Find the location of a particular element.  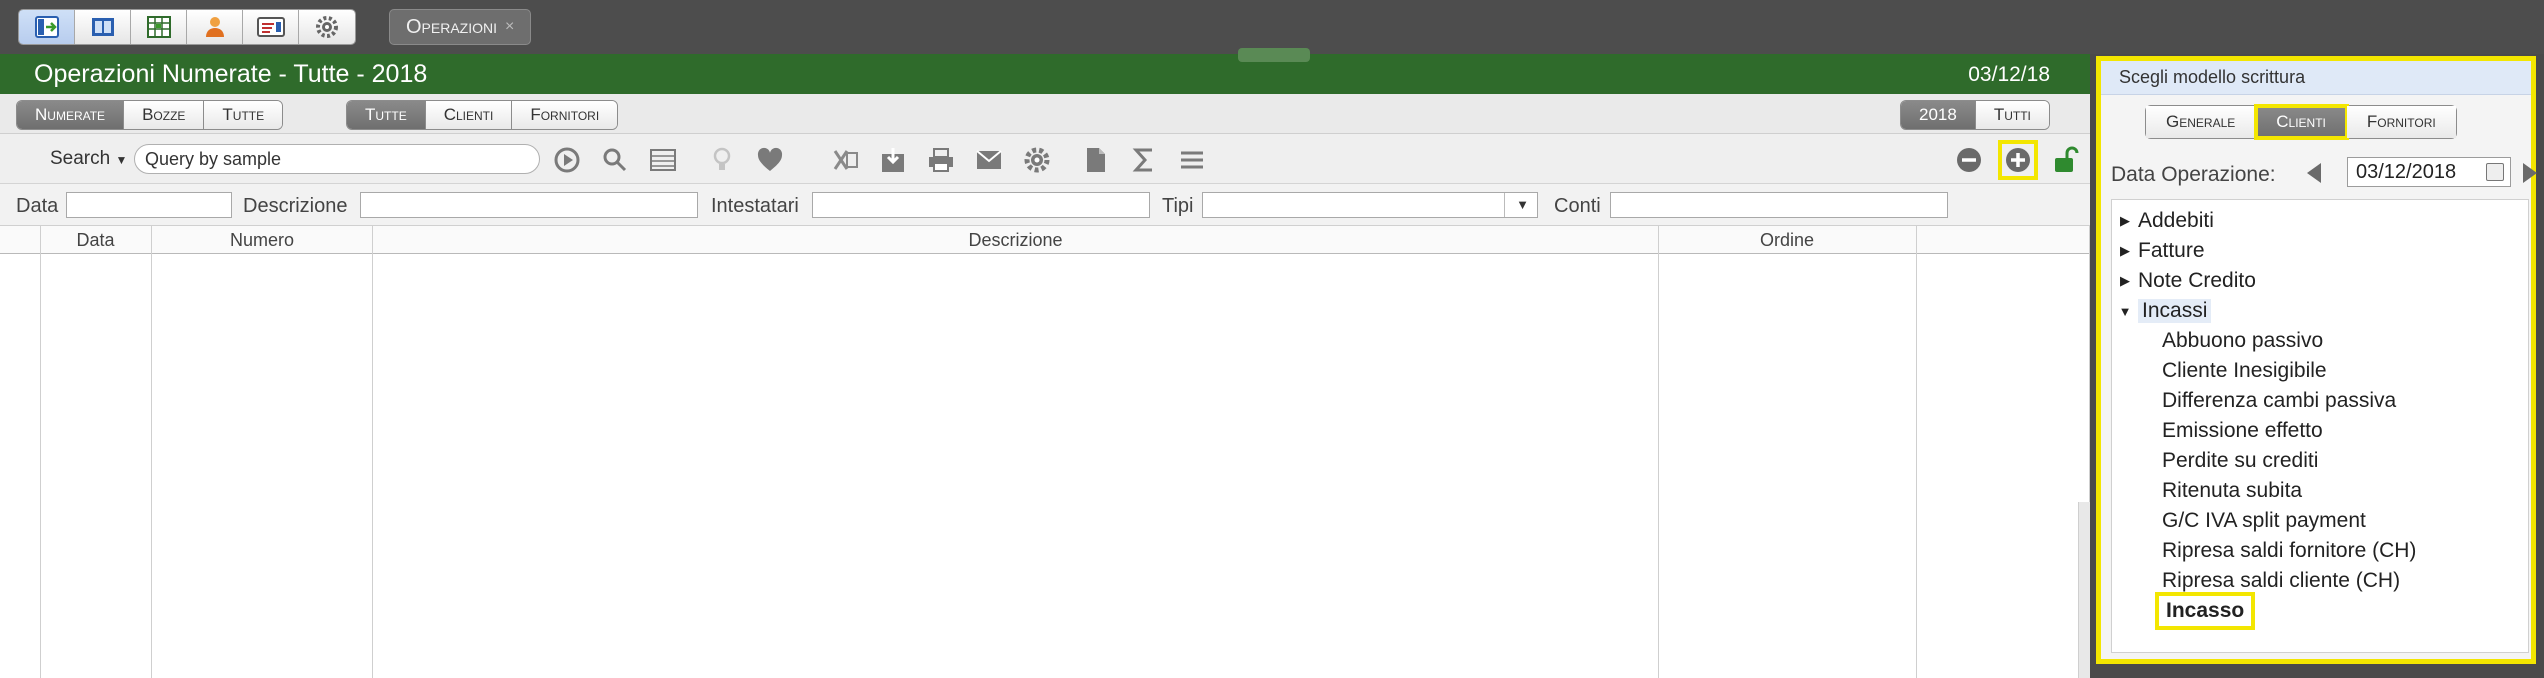

column-header-descrizione: Descrizione is located at coordinates (1015, 240).